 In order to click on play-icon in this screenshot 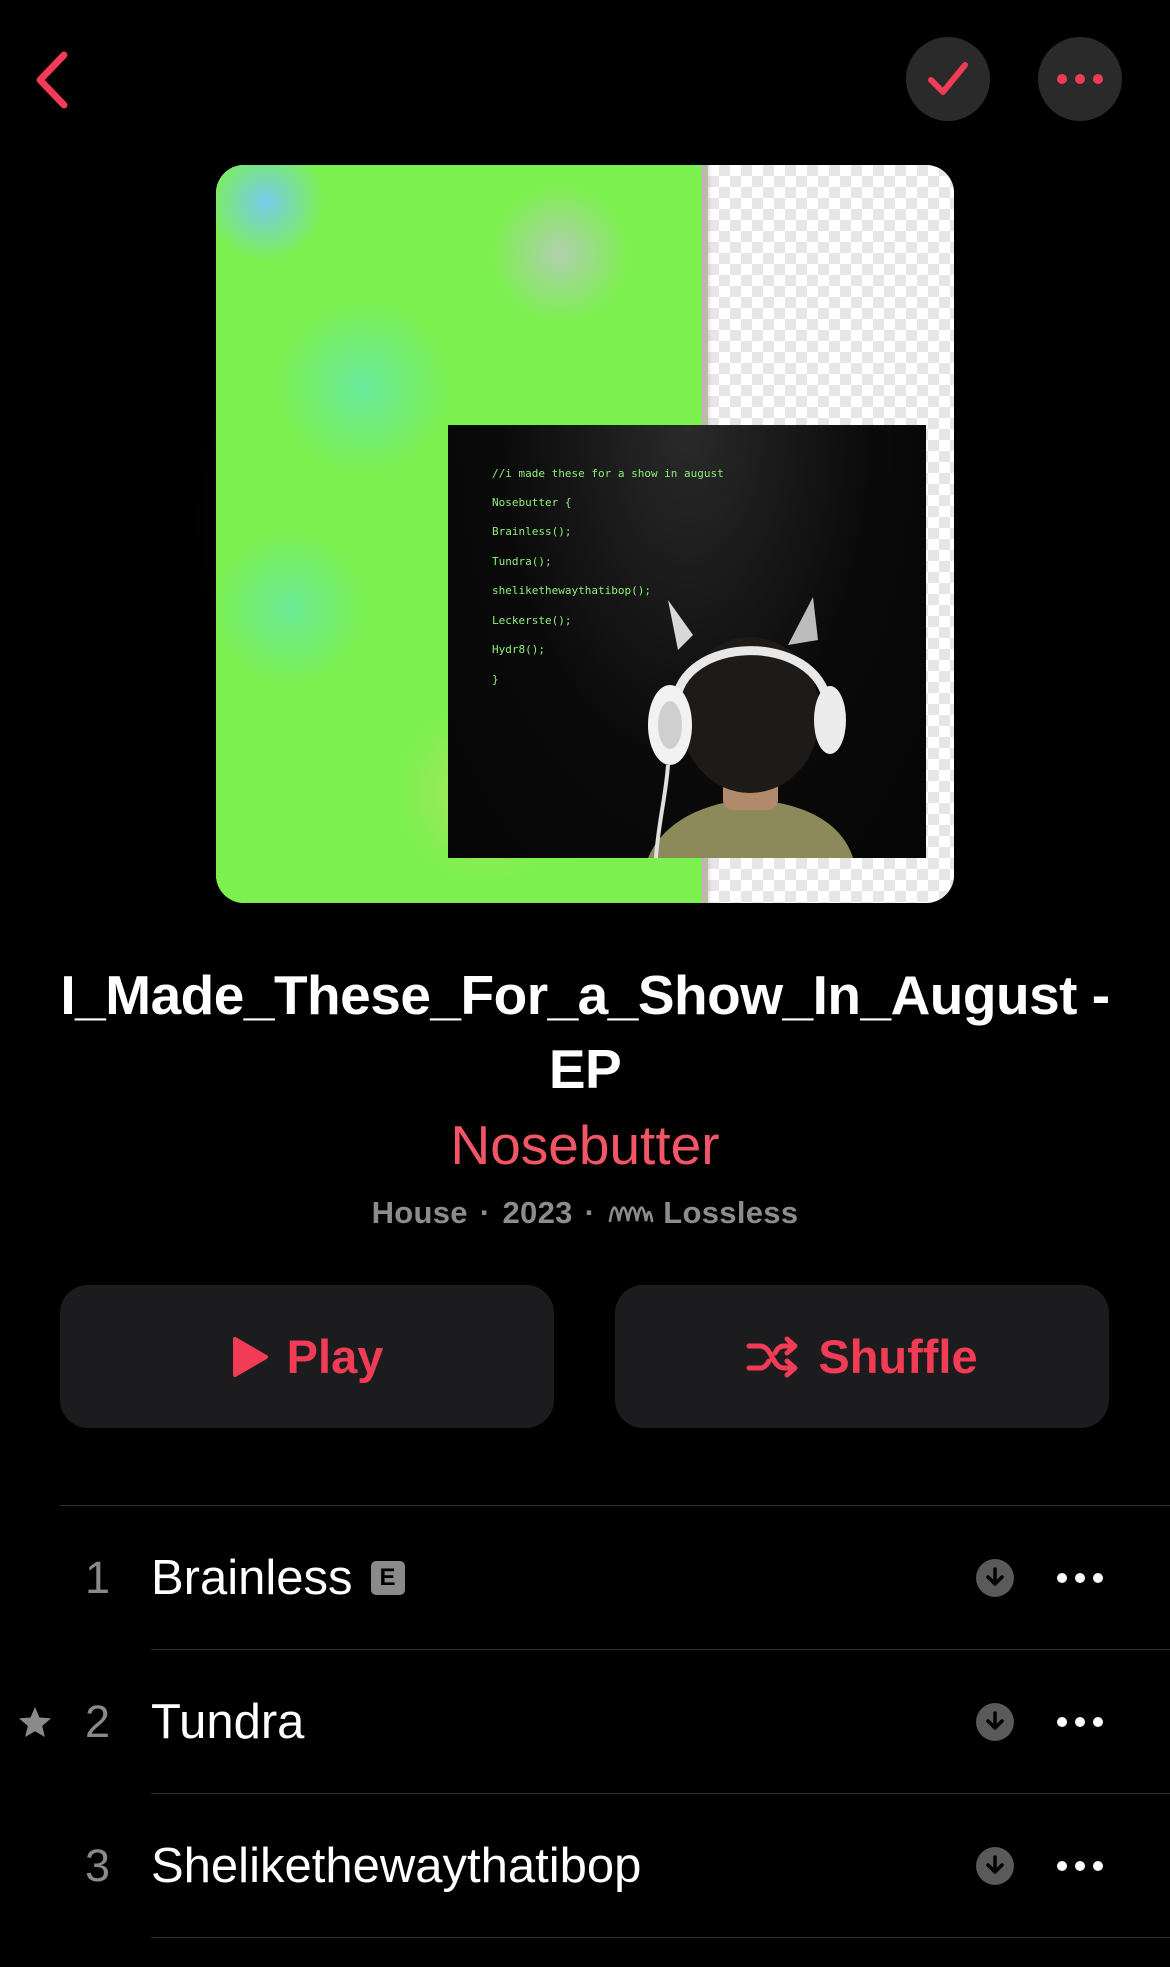, I will do `click(250, 1357)`.